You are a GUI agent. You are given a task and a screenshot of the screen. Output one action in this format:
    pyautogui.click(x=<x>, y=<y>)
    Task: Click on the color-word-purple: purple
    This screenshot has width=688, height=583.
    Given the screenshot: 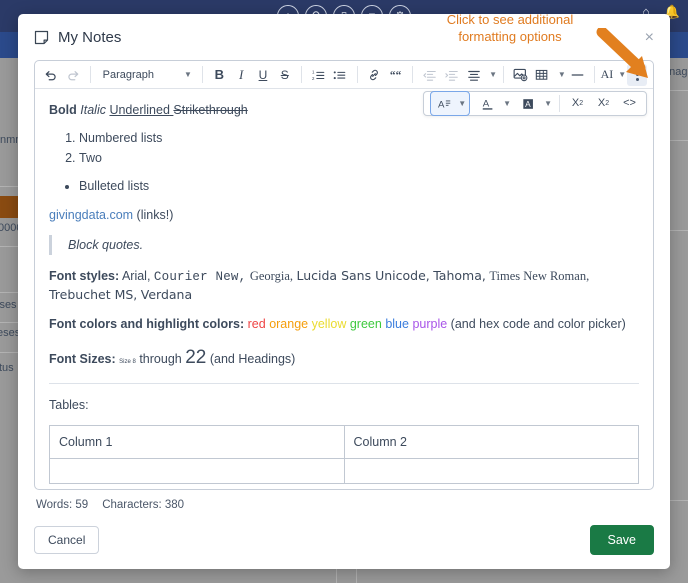 What is the action you would take?
    pyautogui.click(x=430, y=324)
    